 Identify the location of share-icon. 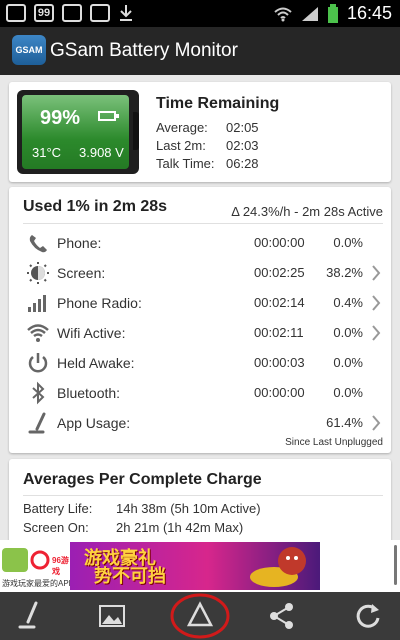
(282, 616).